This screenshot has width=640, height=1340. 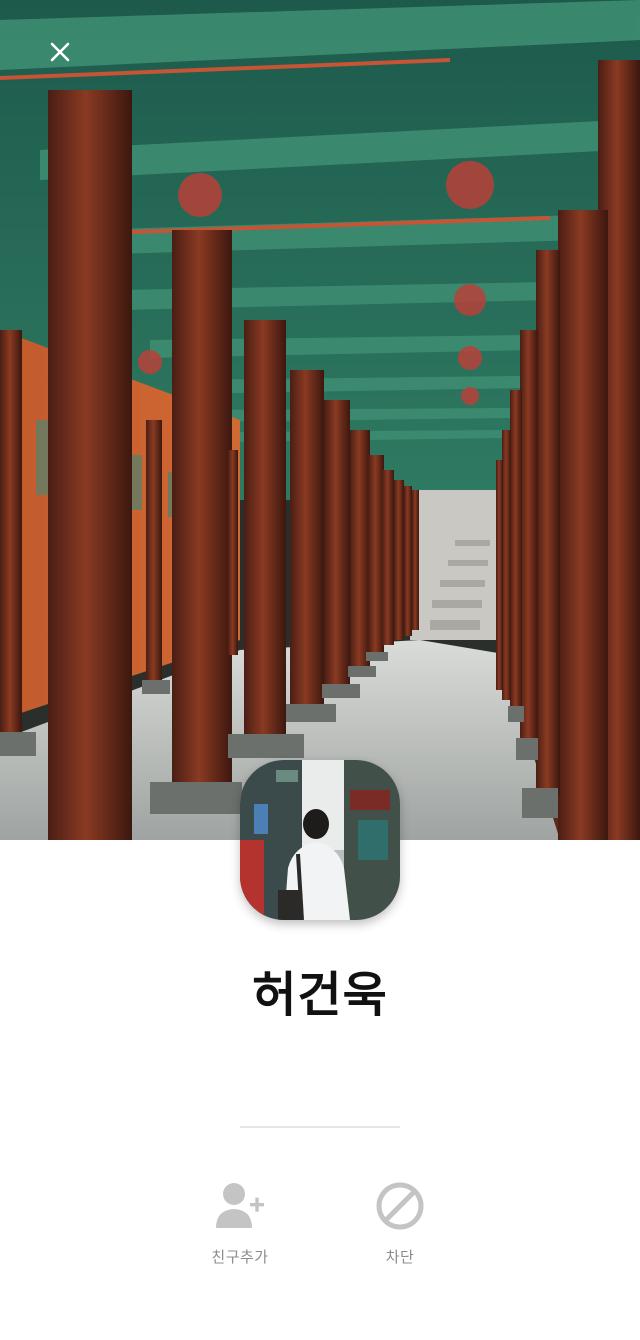 What do you see at coordinates (240, 1206) in the screenshot?
I see `add-user-icon` at bounding box center [240, 1206].